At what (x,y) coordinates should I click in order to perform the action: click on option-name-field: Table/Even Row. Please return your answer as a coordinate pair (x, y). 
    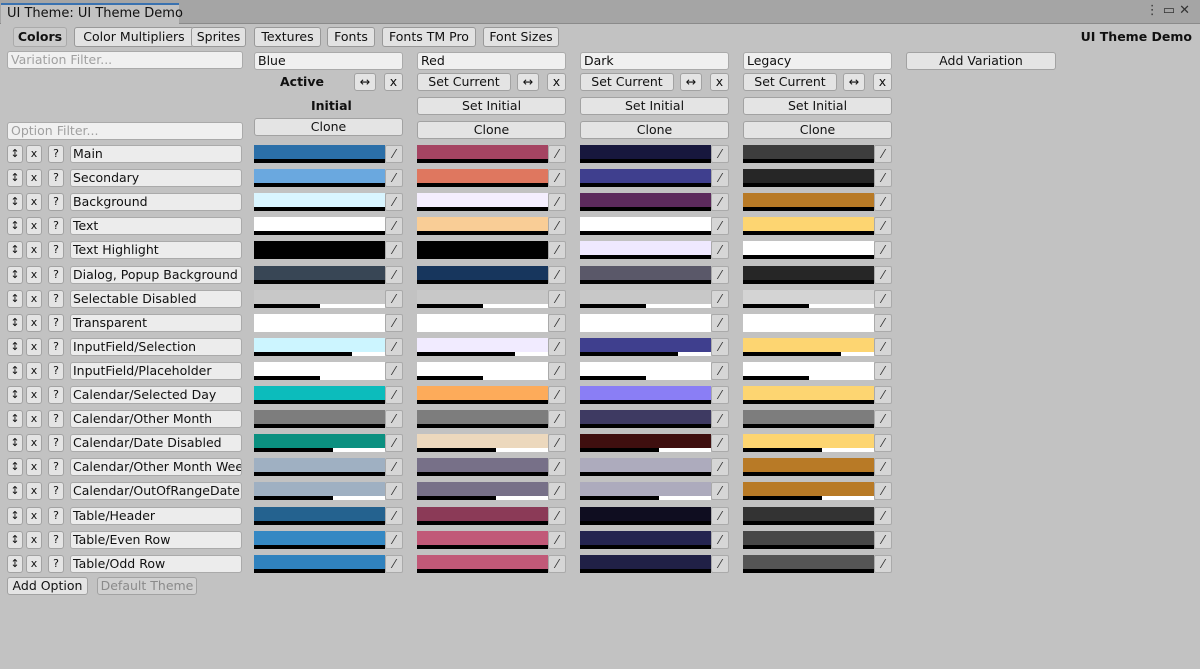
    Looking at the image, I should click on (156, 540).